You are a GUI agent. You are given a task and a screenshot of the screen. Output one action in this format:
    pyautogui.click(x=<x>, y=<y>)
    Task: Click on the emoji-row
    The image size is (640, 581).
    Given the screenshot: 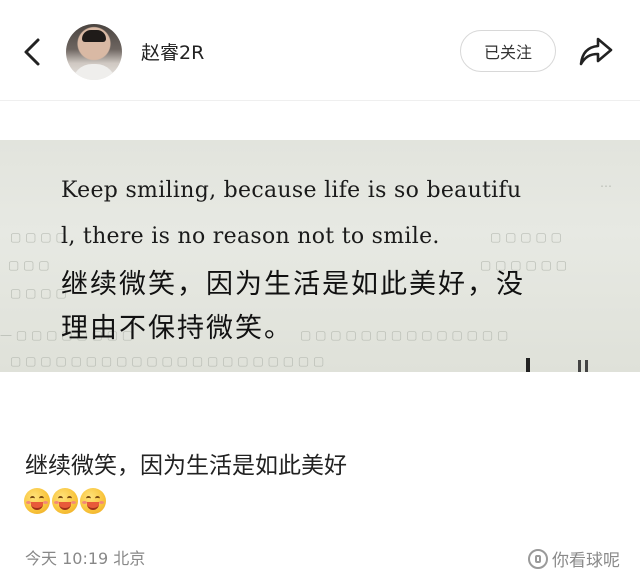 What is the action you would take?
    pyautogui.click(x=65, y=501)
    